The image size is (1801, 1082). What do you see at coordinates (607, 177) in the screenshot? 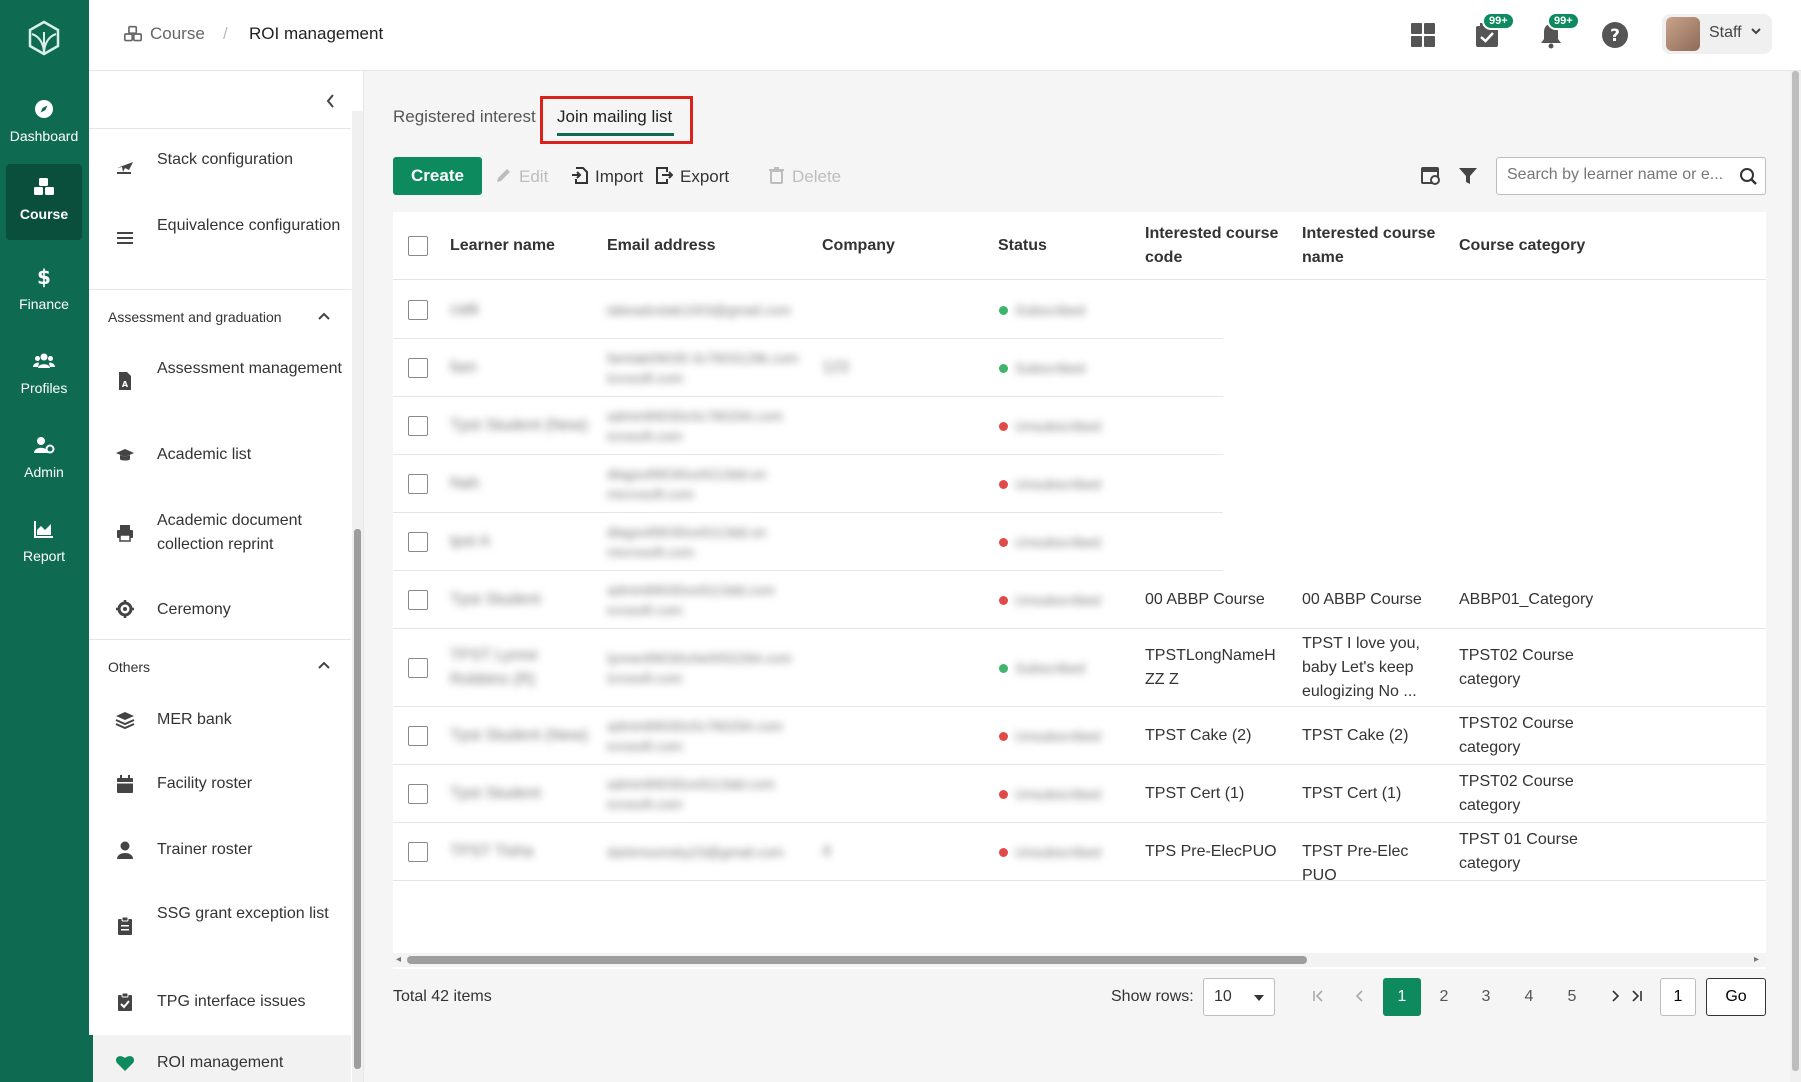
I see `import-button: Import` at bounding box center [607, 177].